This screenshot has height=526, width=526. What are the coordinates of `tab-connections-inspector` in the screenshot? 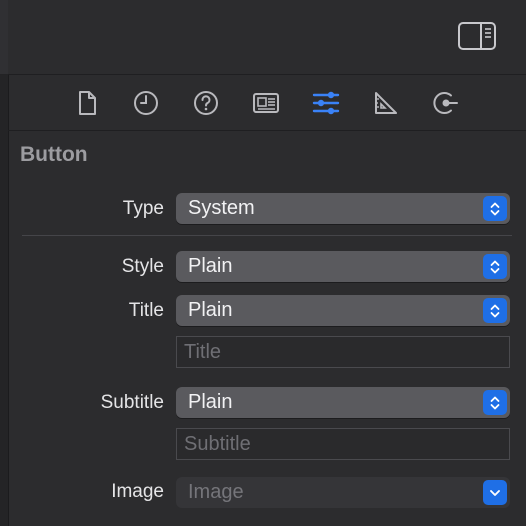 It's located at (446, 103).